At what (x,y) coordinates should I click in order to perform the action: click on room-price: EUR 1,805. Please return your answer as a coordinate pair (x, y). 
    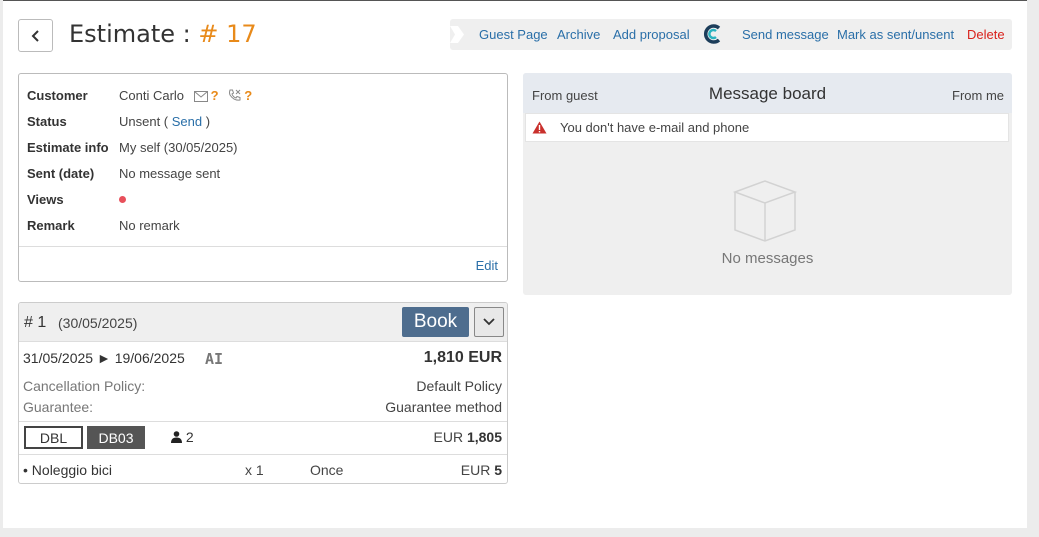
    Looking at the image, I should click on (468, 437).